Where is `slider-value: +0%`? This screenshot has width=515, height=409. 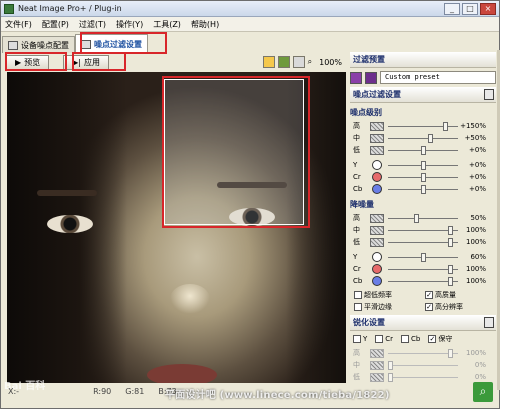
slider-value: +0% is located at coordinates (477, 177).